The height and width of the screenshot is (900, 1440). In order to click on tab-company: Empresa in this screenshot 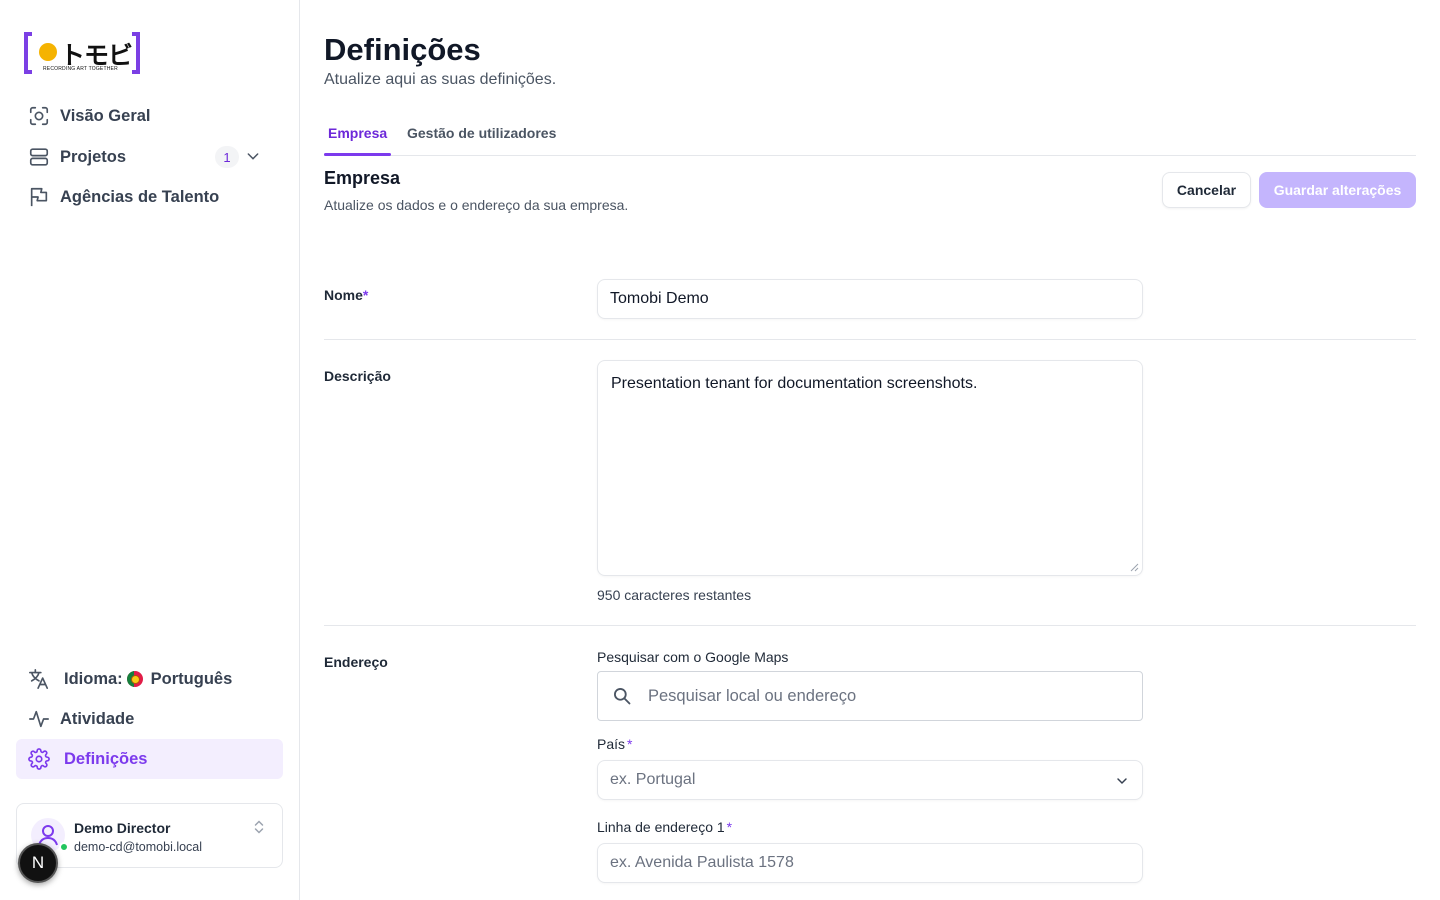, I will do `click(357, 133)`.